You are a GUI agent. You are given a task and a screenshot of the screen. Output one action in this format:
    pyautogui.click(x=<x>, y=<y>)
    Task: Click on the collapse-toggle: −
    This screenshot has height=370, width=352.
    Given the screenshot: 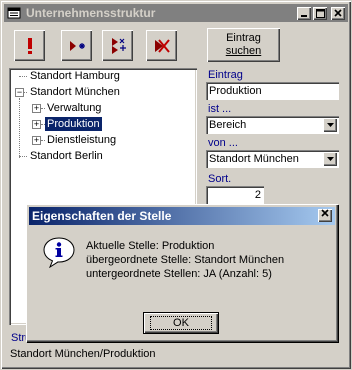 What is the action you would take?
    pyautogui.click(x=19, y=92)
    